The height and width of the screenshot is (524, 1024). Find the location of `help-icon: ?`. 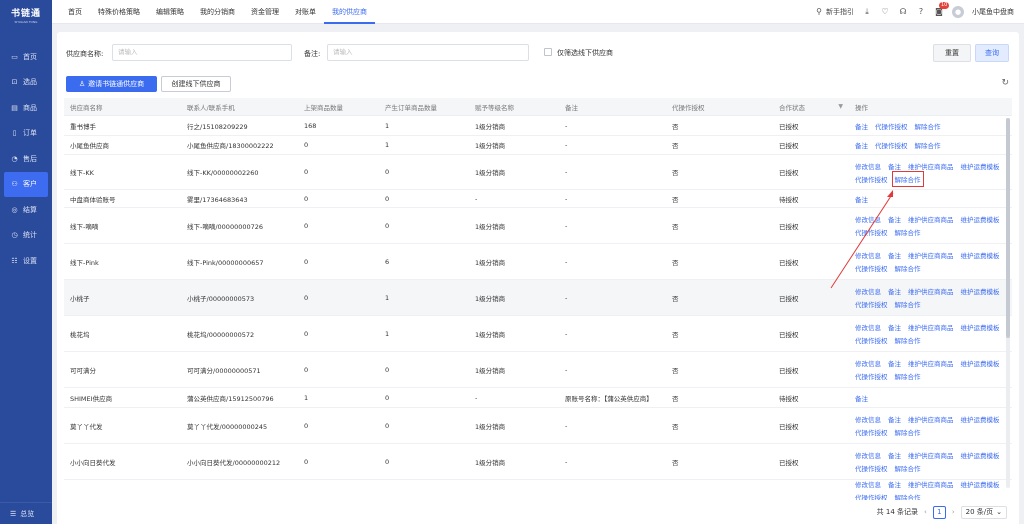

help-icon: ? is located at coordinates (921, 12).